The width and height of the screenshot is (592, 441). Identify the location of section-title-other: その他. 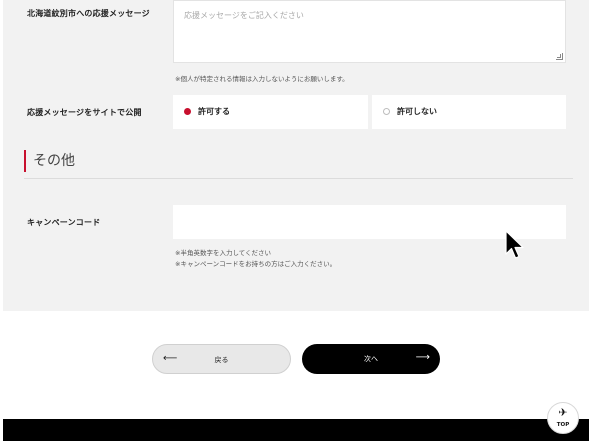
(49, 161).